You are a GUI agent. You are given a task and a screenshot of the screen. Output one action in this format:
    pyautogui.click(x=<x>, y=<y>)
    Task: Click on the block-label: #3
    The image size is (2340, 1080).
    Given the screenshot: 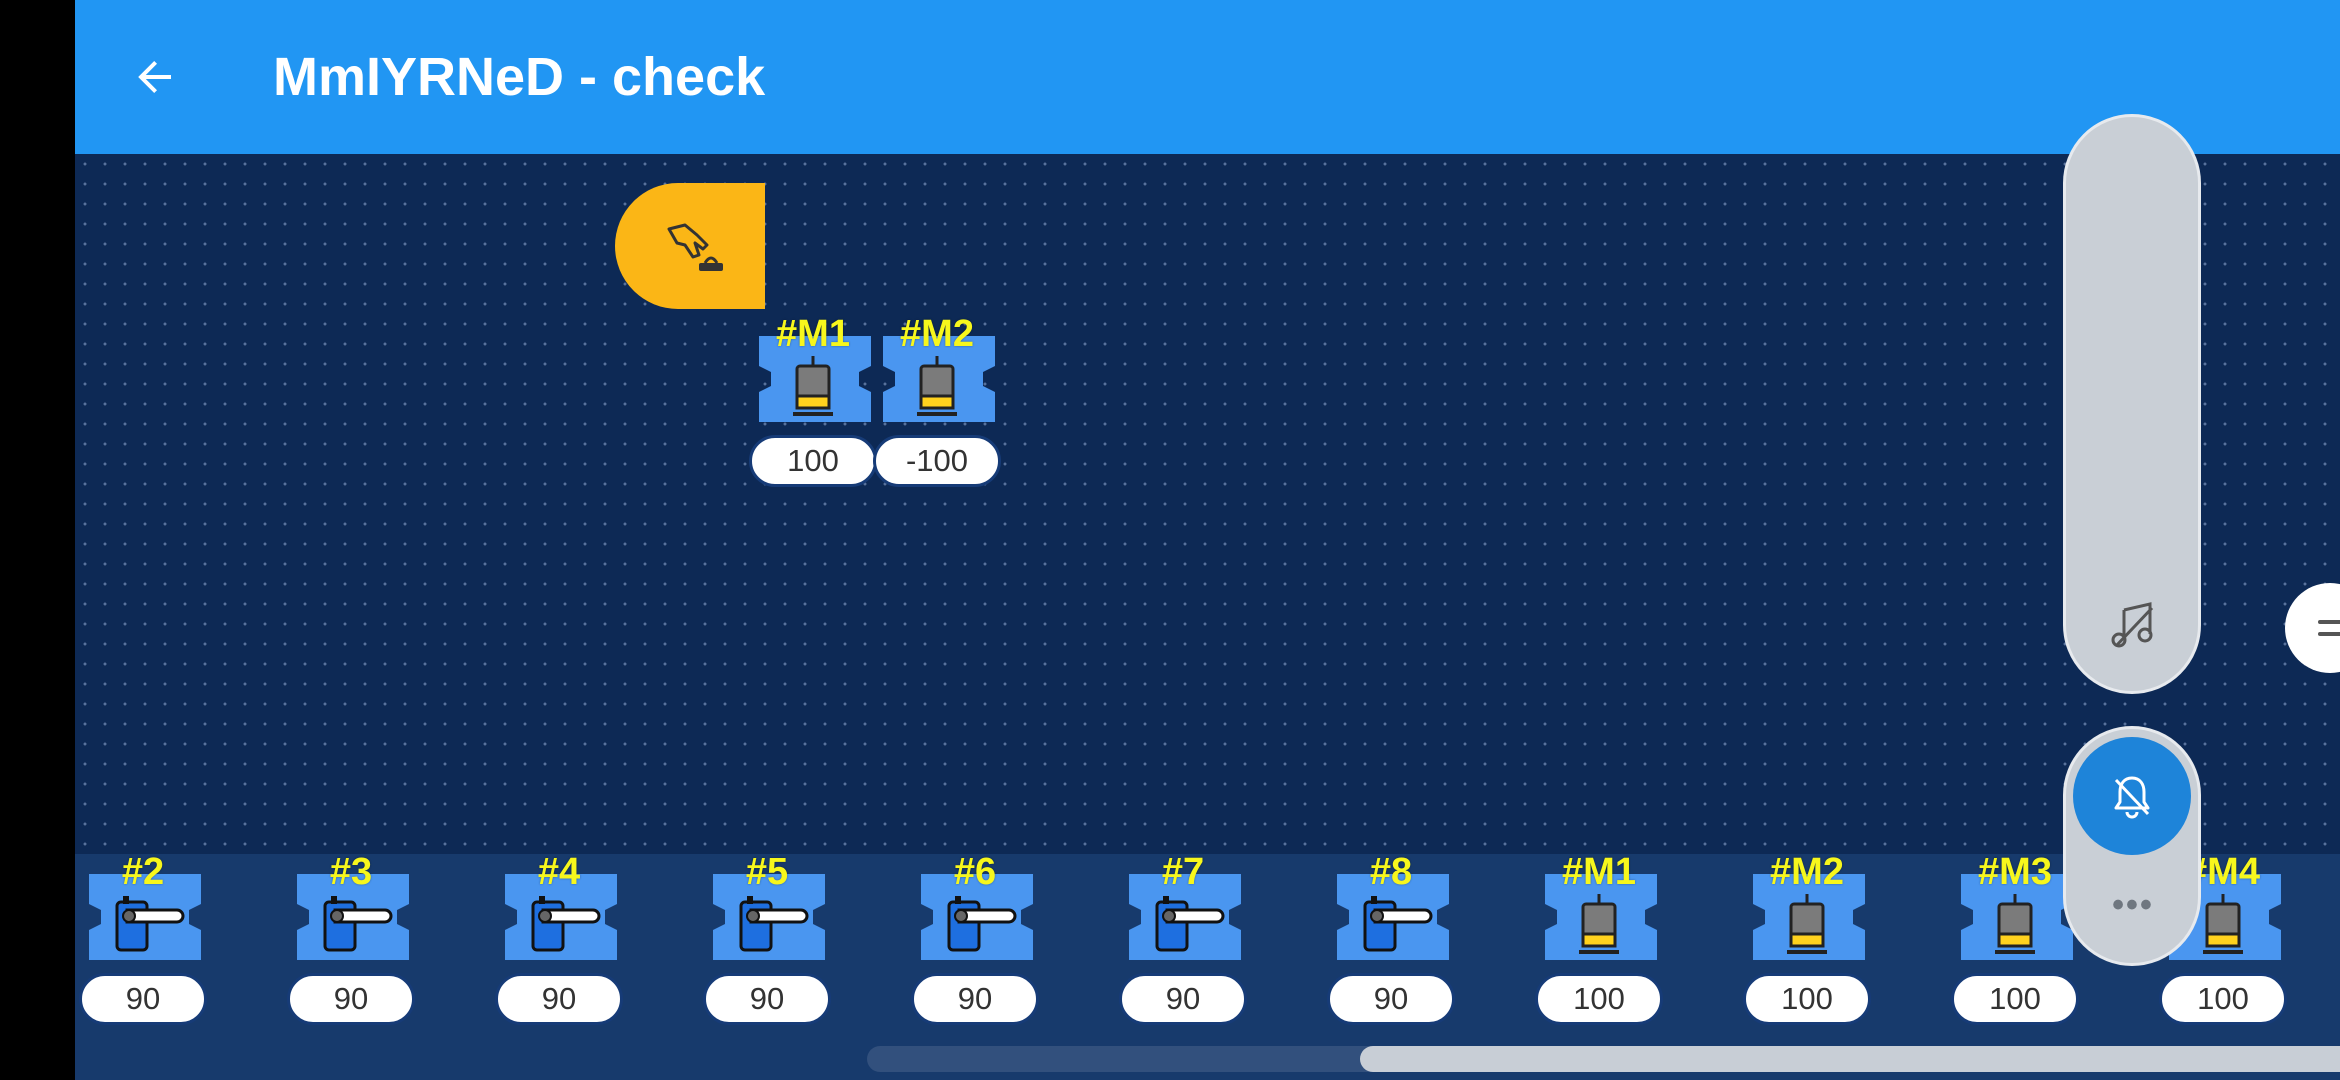 What is the action you would take?
    pyautogui.click(x=351, y=872)
    